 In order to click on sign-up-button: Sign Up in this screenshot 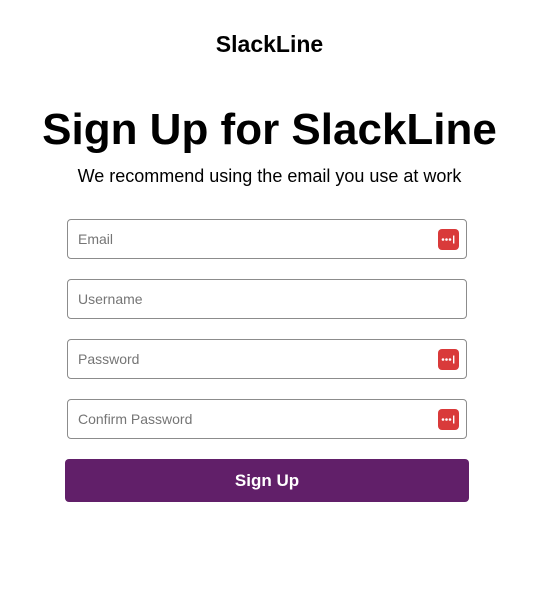, I will do `click(267, 480)`.